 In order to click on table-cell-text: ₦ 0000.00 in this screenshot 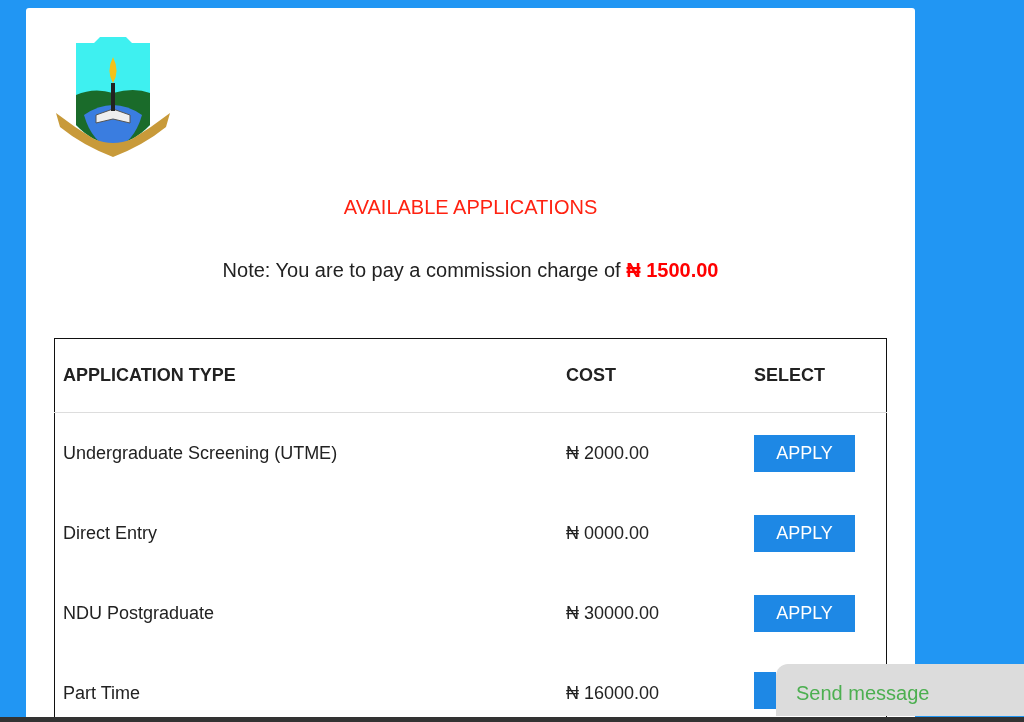, I will do `click(608, 533)`.